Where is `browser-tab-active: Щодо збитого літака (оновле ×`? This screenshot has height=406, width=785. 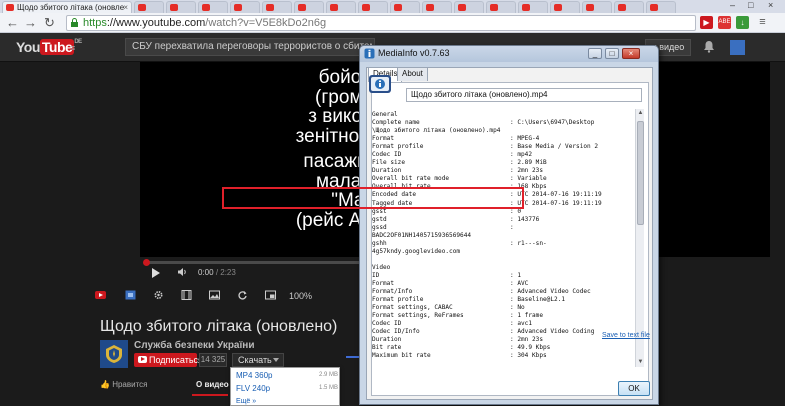 browser-tab-active: Щодо збитого літака (оновле × is located at coordinates (67, 7).